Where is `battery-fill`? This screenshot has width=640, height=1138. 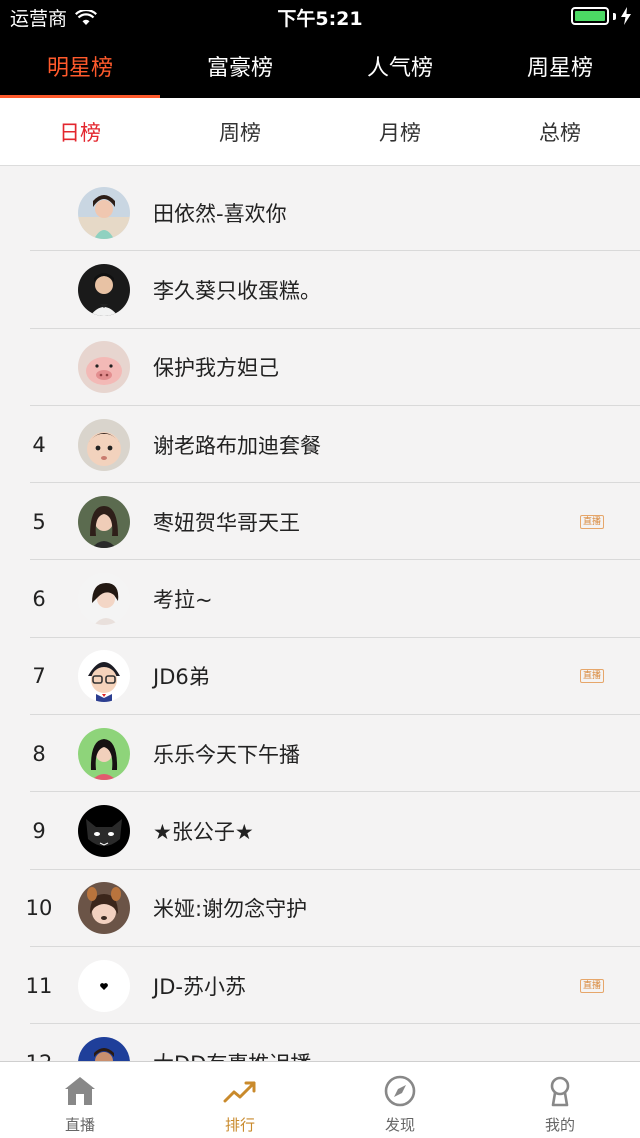
battery-fill is located at coordinates (590, 16).